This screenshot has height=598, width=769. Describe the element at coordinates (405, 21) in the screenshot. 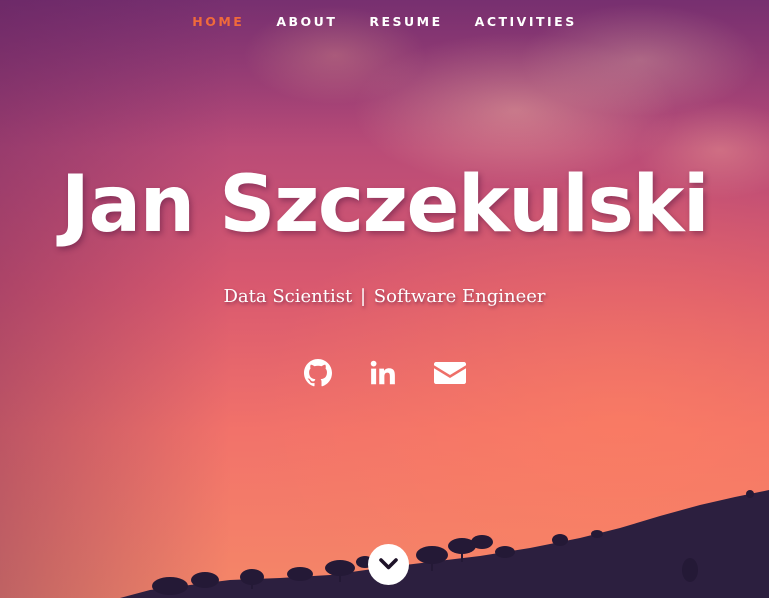

I see `nav-resume: RESUME` at that location.